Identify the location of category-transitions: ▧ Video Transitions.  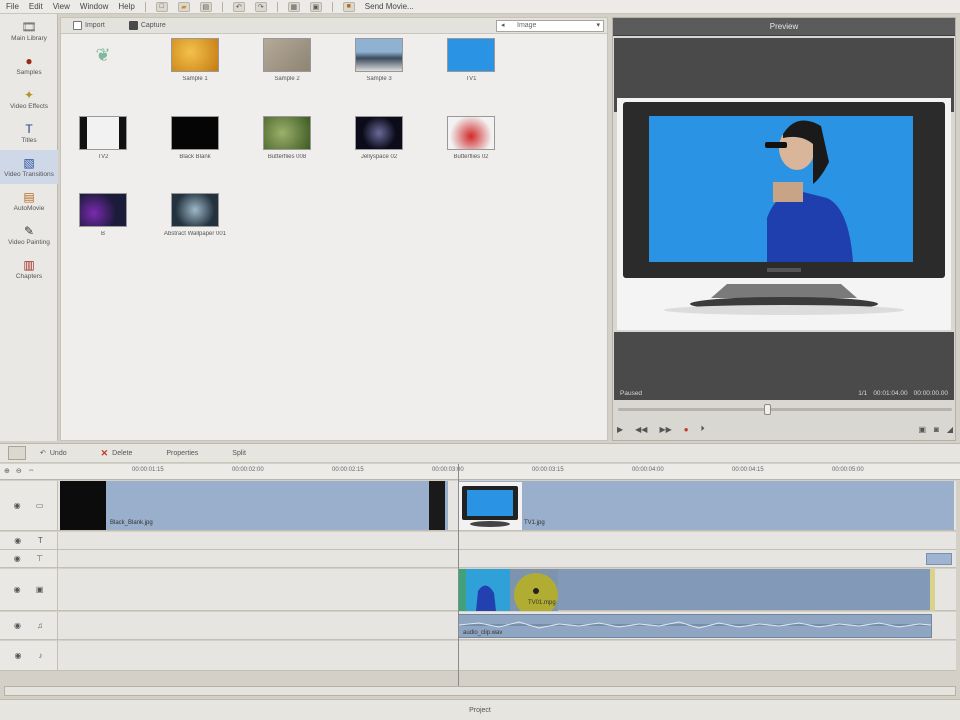
(29, 167).